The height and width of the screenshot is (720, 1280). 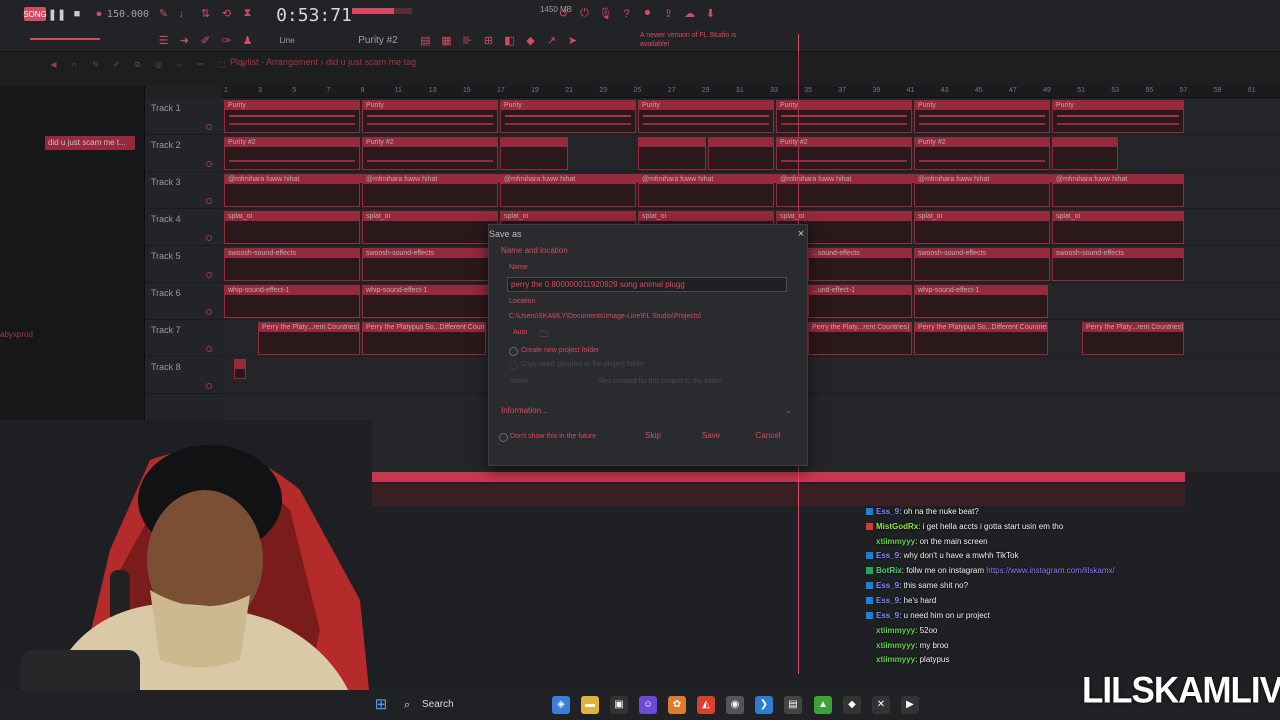 I want to click on wait-icon: ⧗, so click(x=247, y=13).